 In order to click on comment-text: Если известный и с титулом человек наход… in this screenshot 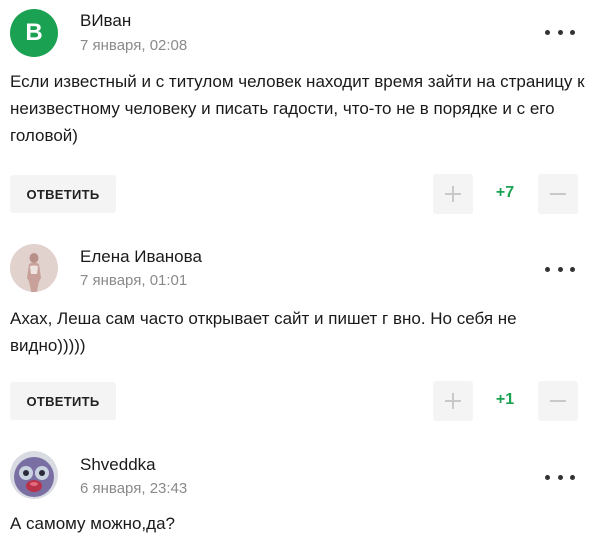, I will do `click(297, 108)`.